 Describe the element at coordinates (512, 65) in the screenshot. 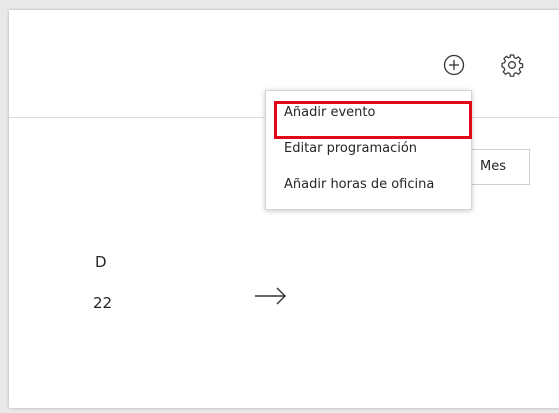

I see `gear-icon` at that location.